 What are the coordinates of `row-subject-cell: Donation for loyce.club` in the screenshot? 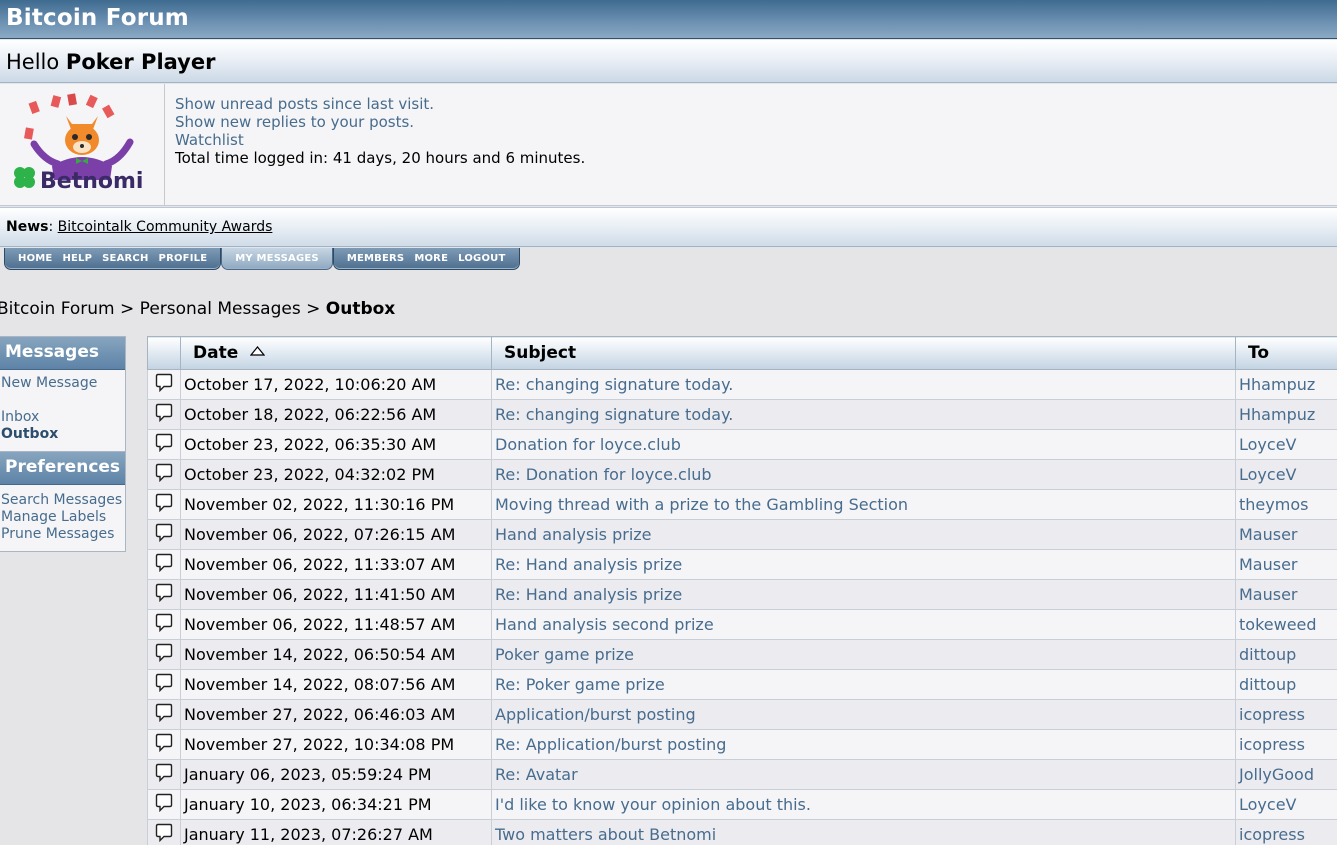 It's located at (863, 444).